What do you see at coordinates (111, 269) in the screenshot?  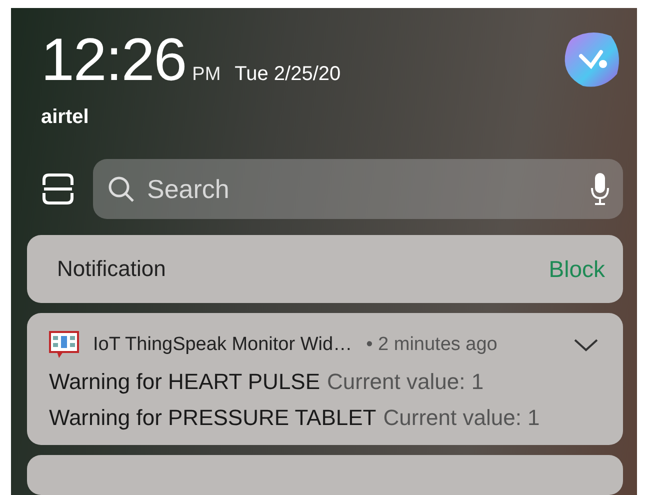 I see `notification-label: Notification` at bounding box center [111, 269].